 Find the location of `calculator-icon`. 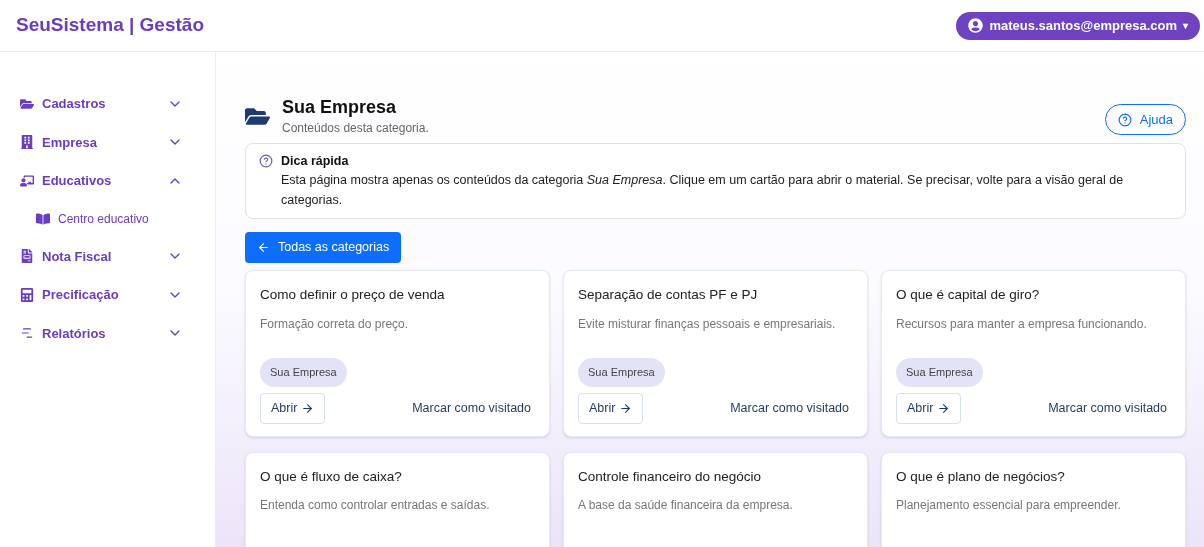

calculator-icon is located at coordinates (27, 294).